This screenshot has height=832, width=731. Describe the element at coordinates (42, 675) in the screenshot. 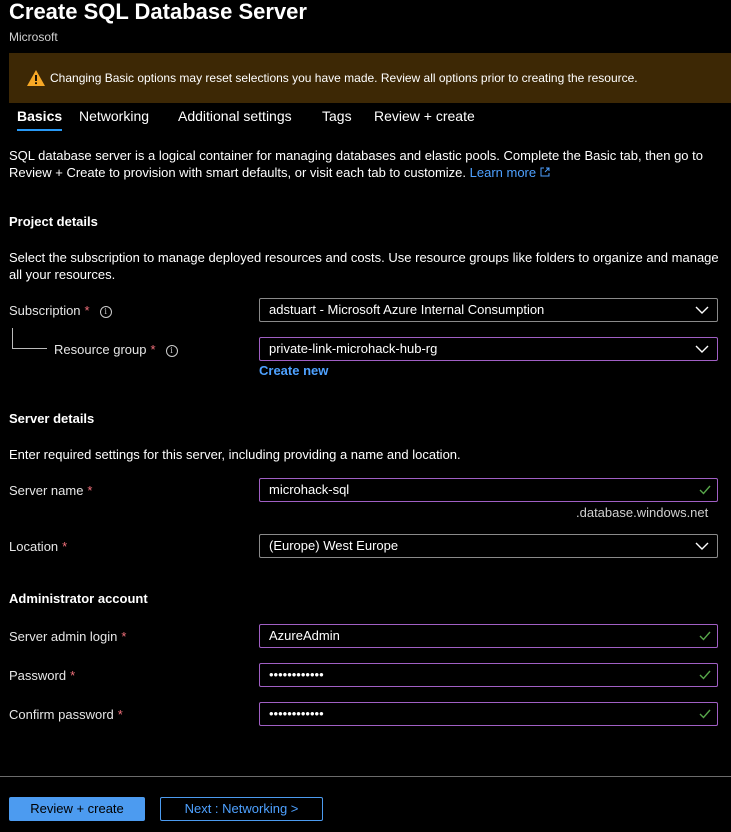

I see `password-label: Password *` at that location.